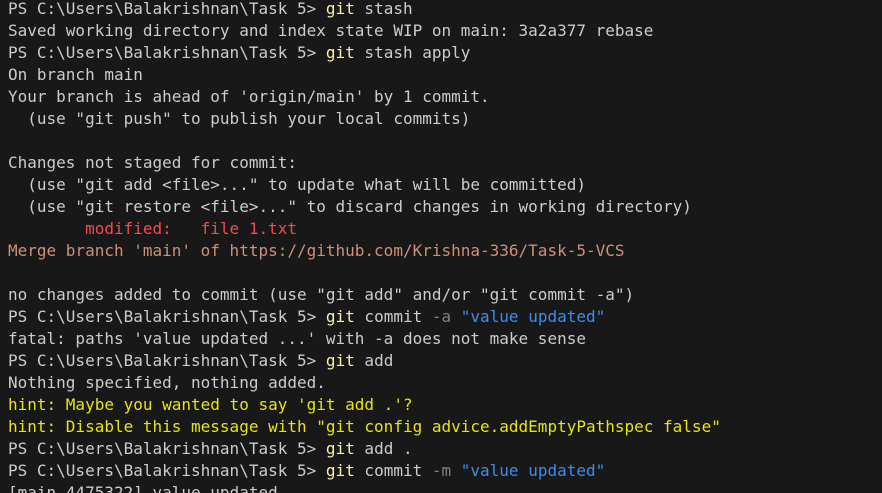 Image resolution: width=882 pixels, height=493 pixels. I want to click on terminal-text-segment: [main 4475322] value updated, so click(143, 488).